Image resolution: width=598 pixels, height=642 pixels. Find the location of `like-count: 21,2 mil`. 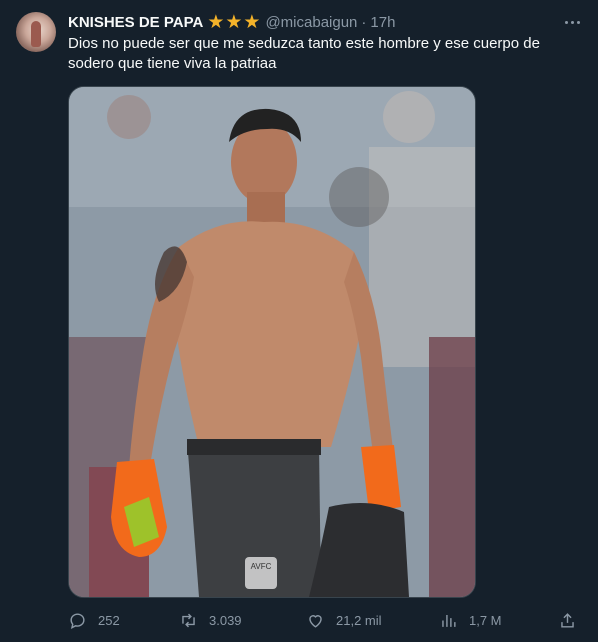

like-count: 21,2 mil is located at coordinates (359, 620).